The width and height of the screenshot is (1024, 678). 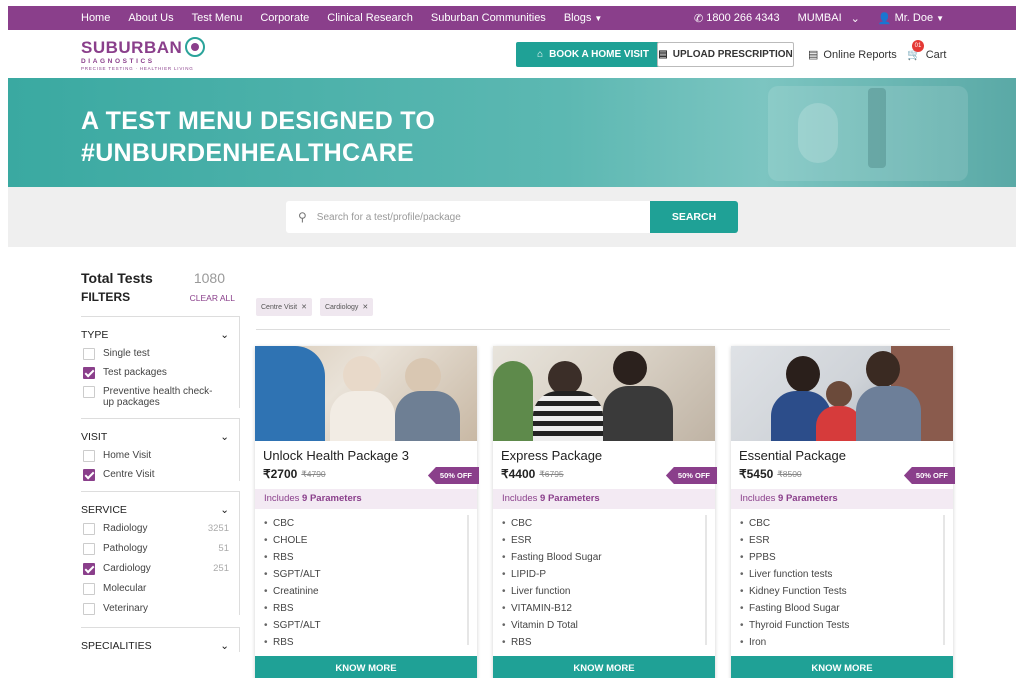 I want to click on filter-option-veterinary: Veterinary, so click(x=155, y=609).